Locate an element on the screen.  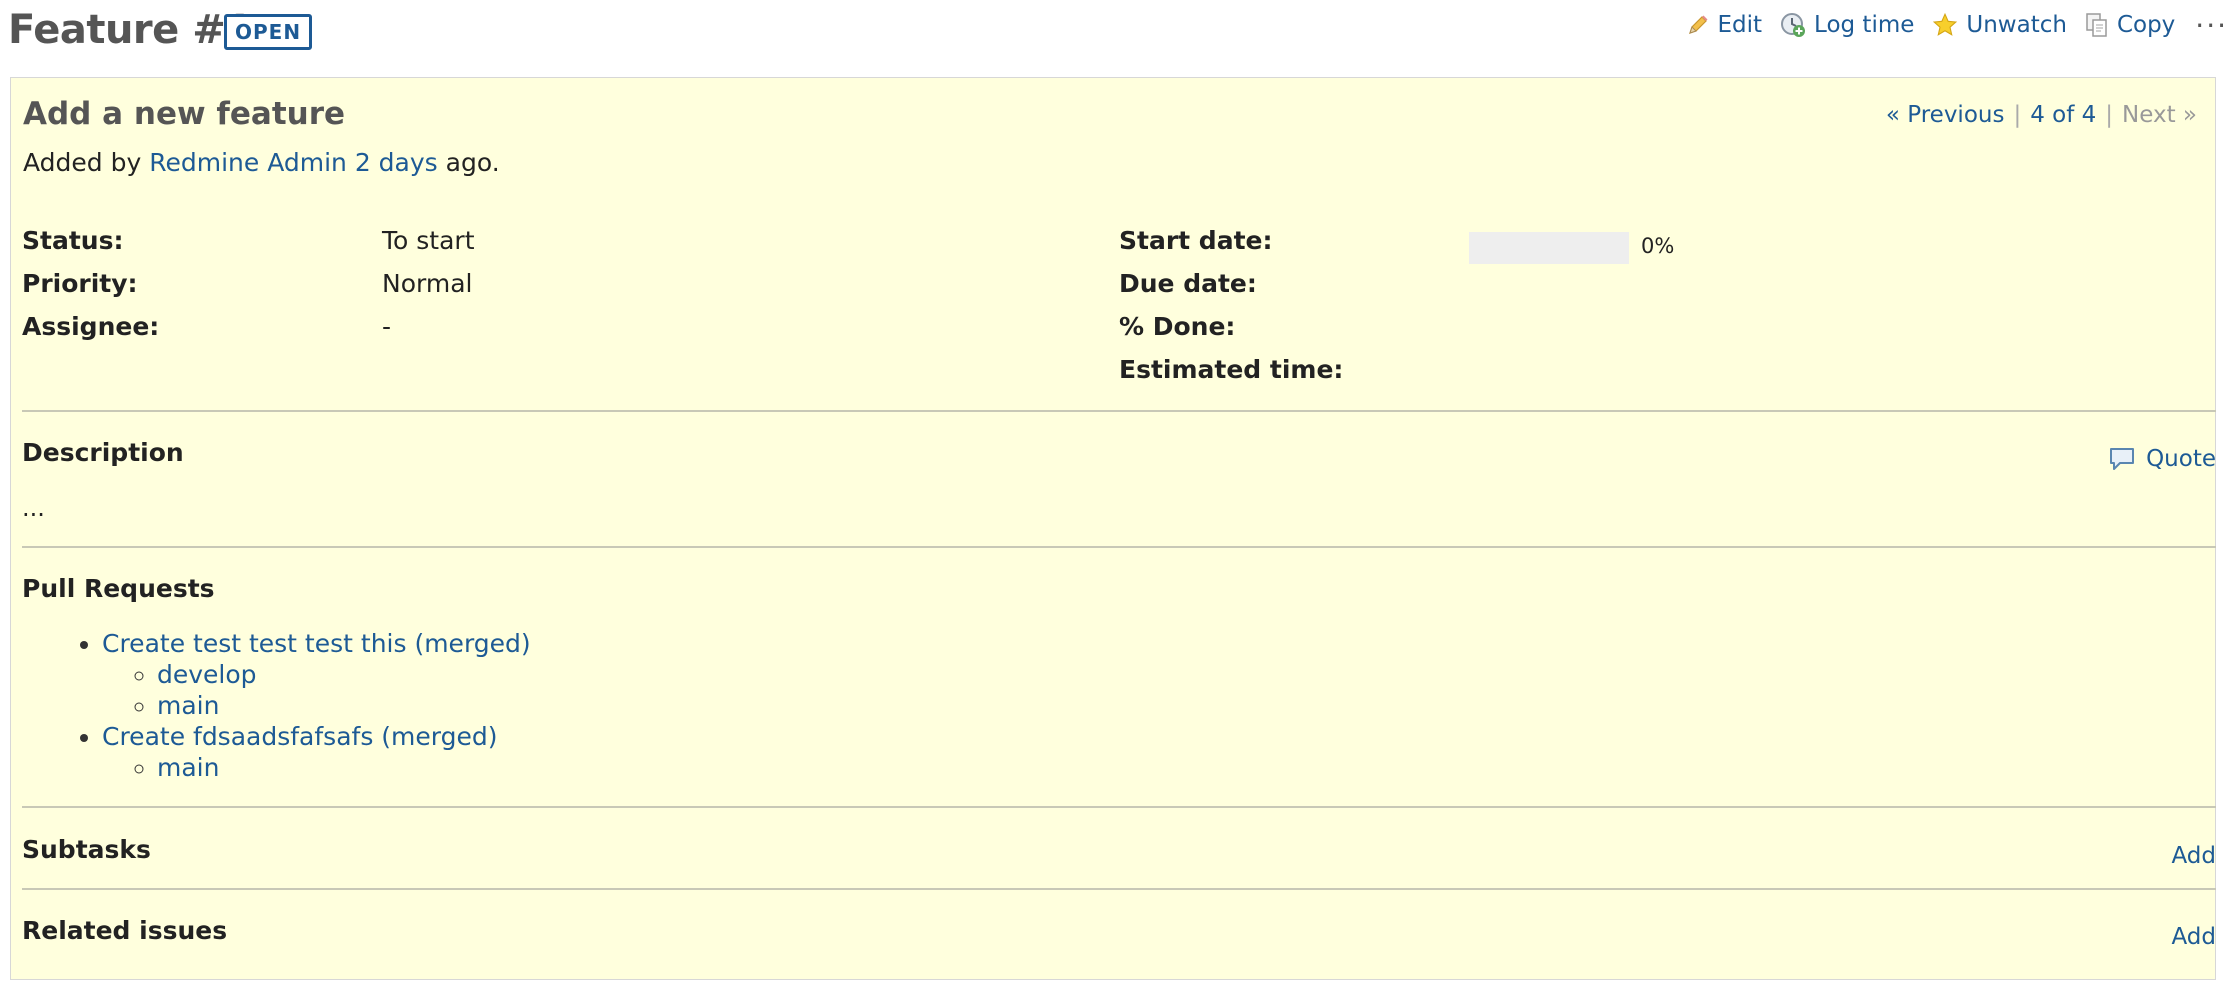
assignee-label: Assignee: is located at coordinates (91, 326).